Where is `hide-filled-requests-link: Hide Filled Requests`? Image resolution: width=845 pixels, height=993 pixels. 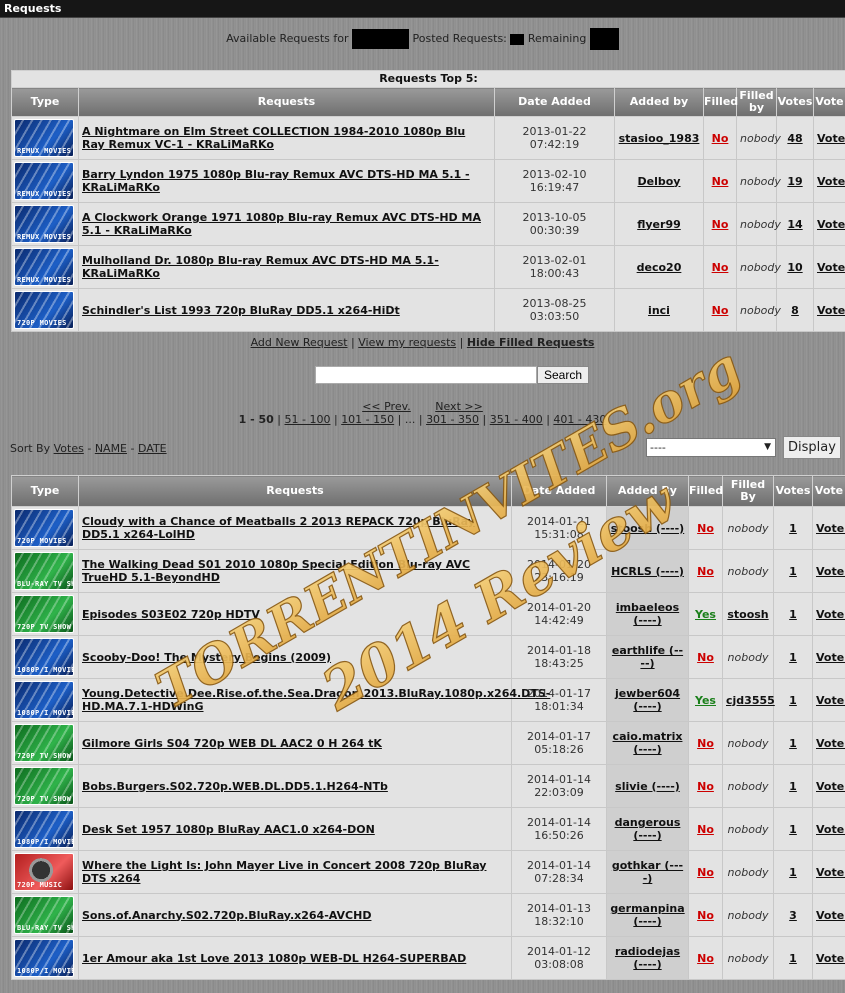 hide-filled-requests-link: Hide Filled Requests is located at coordinates (531, 342).